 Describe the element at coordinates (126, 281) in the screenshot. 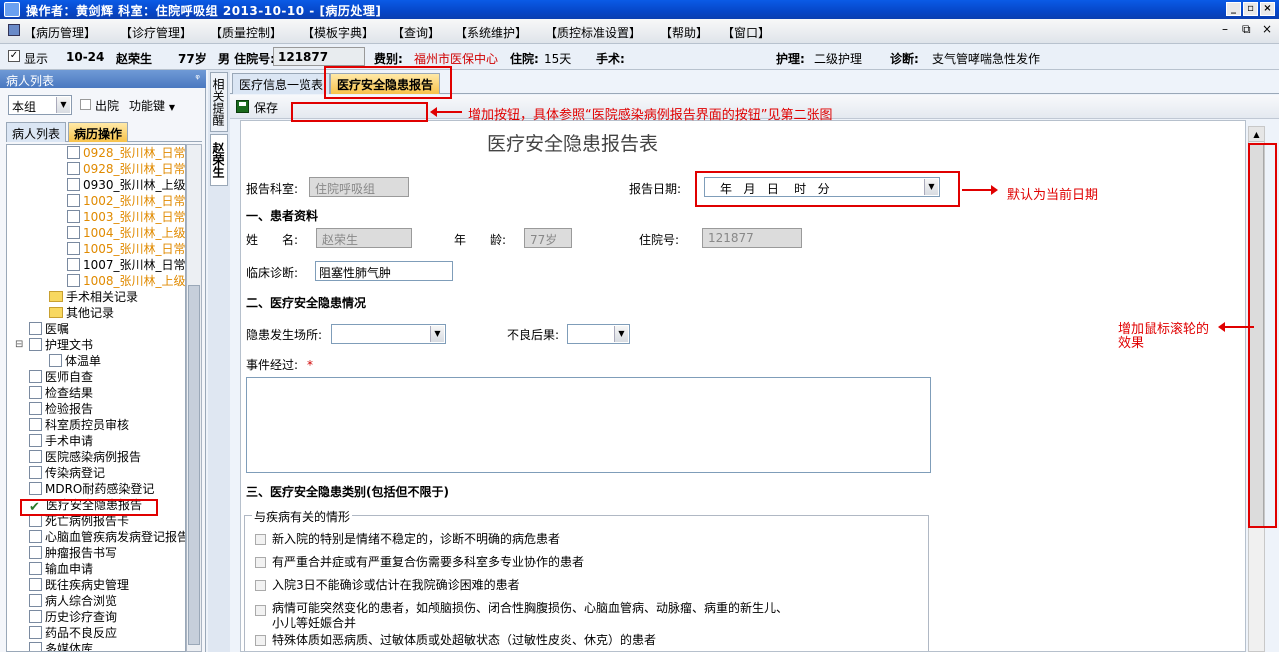

I see `tree-item: 1008_张川林_上级` at that location.